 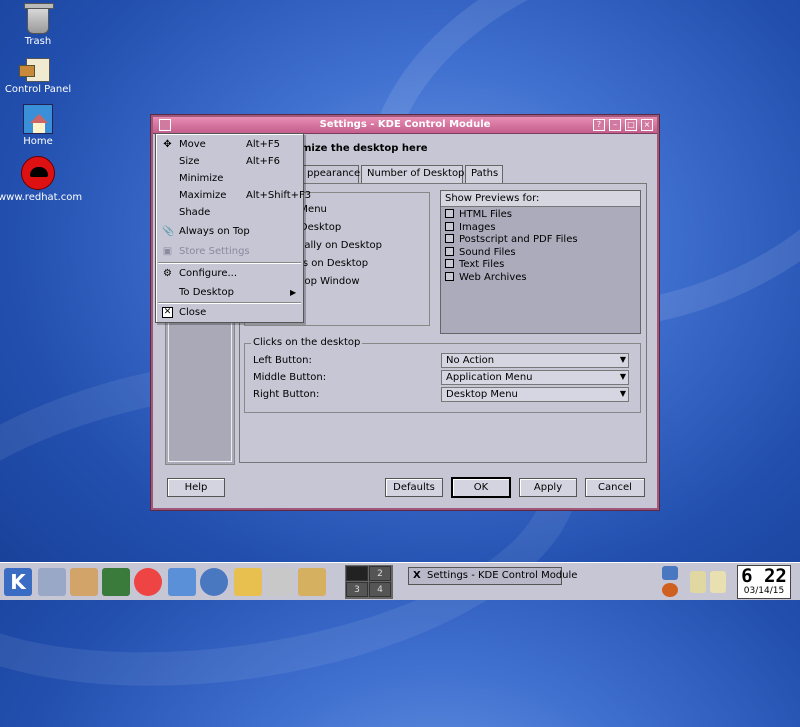 I want to click on task-button-settings: X Settings - KDE Control Module, so click(x=492, y=576).